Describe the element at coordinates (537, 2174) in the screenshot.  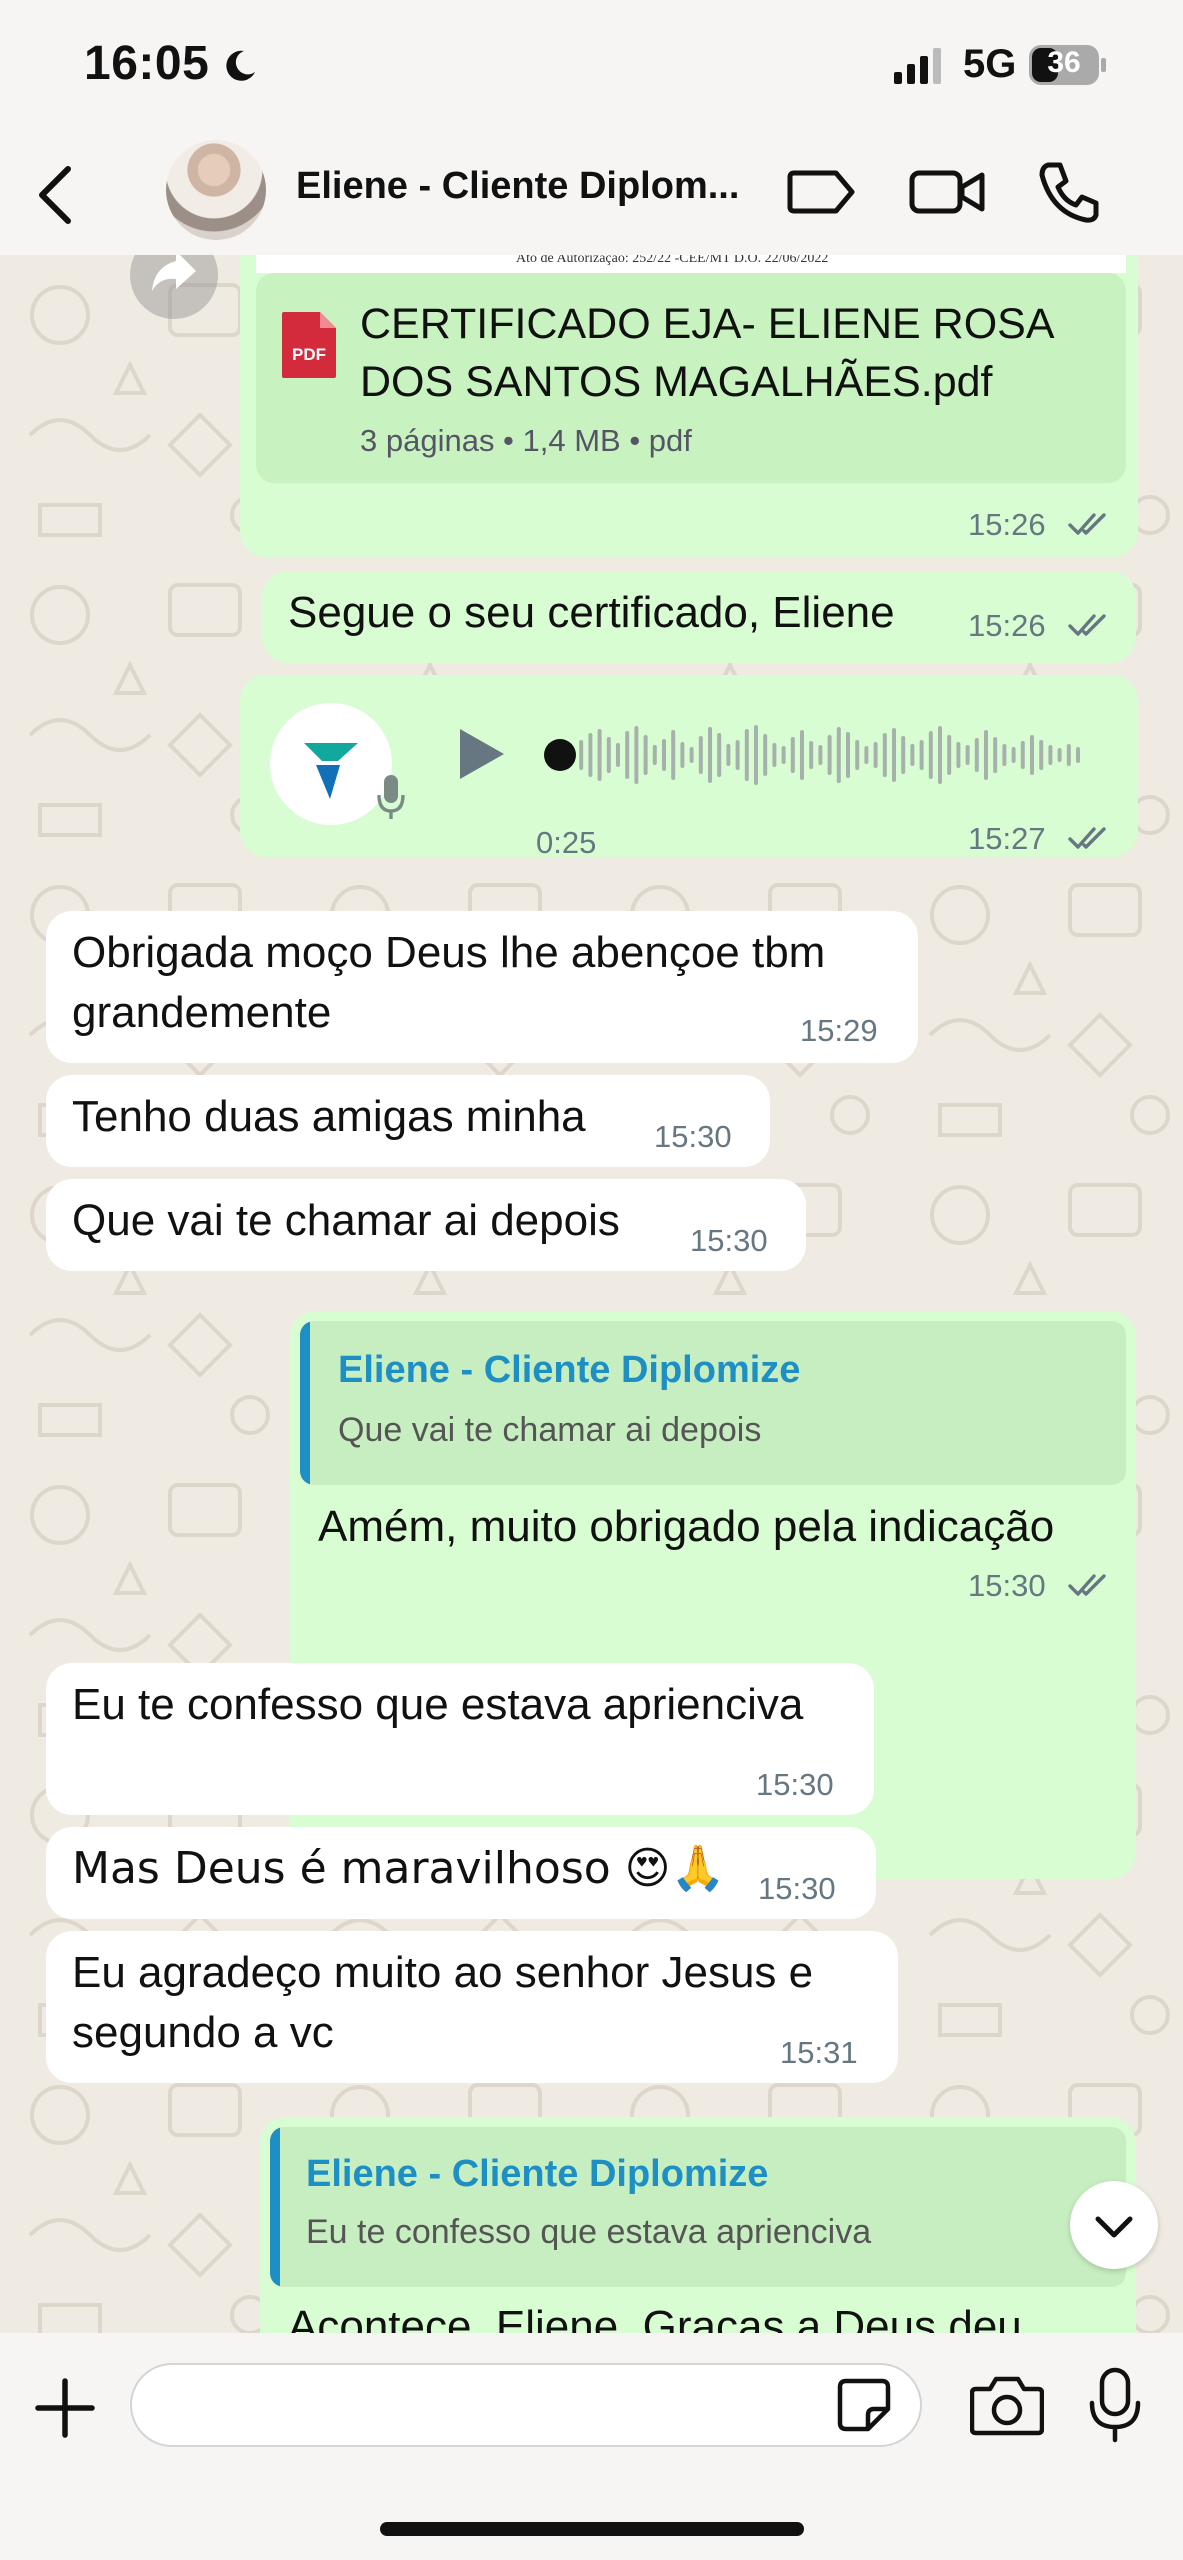
I see `reply-author: Eliene - Cliente Diplomize` at that location.